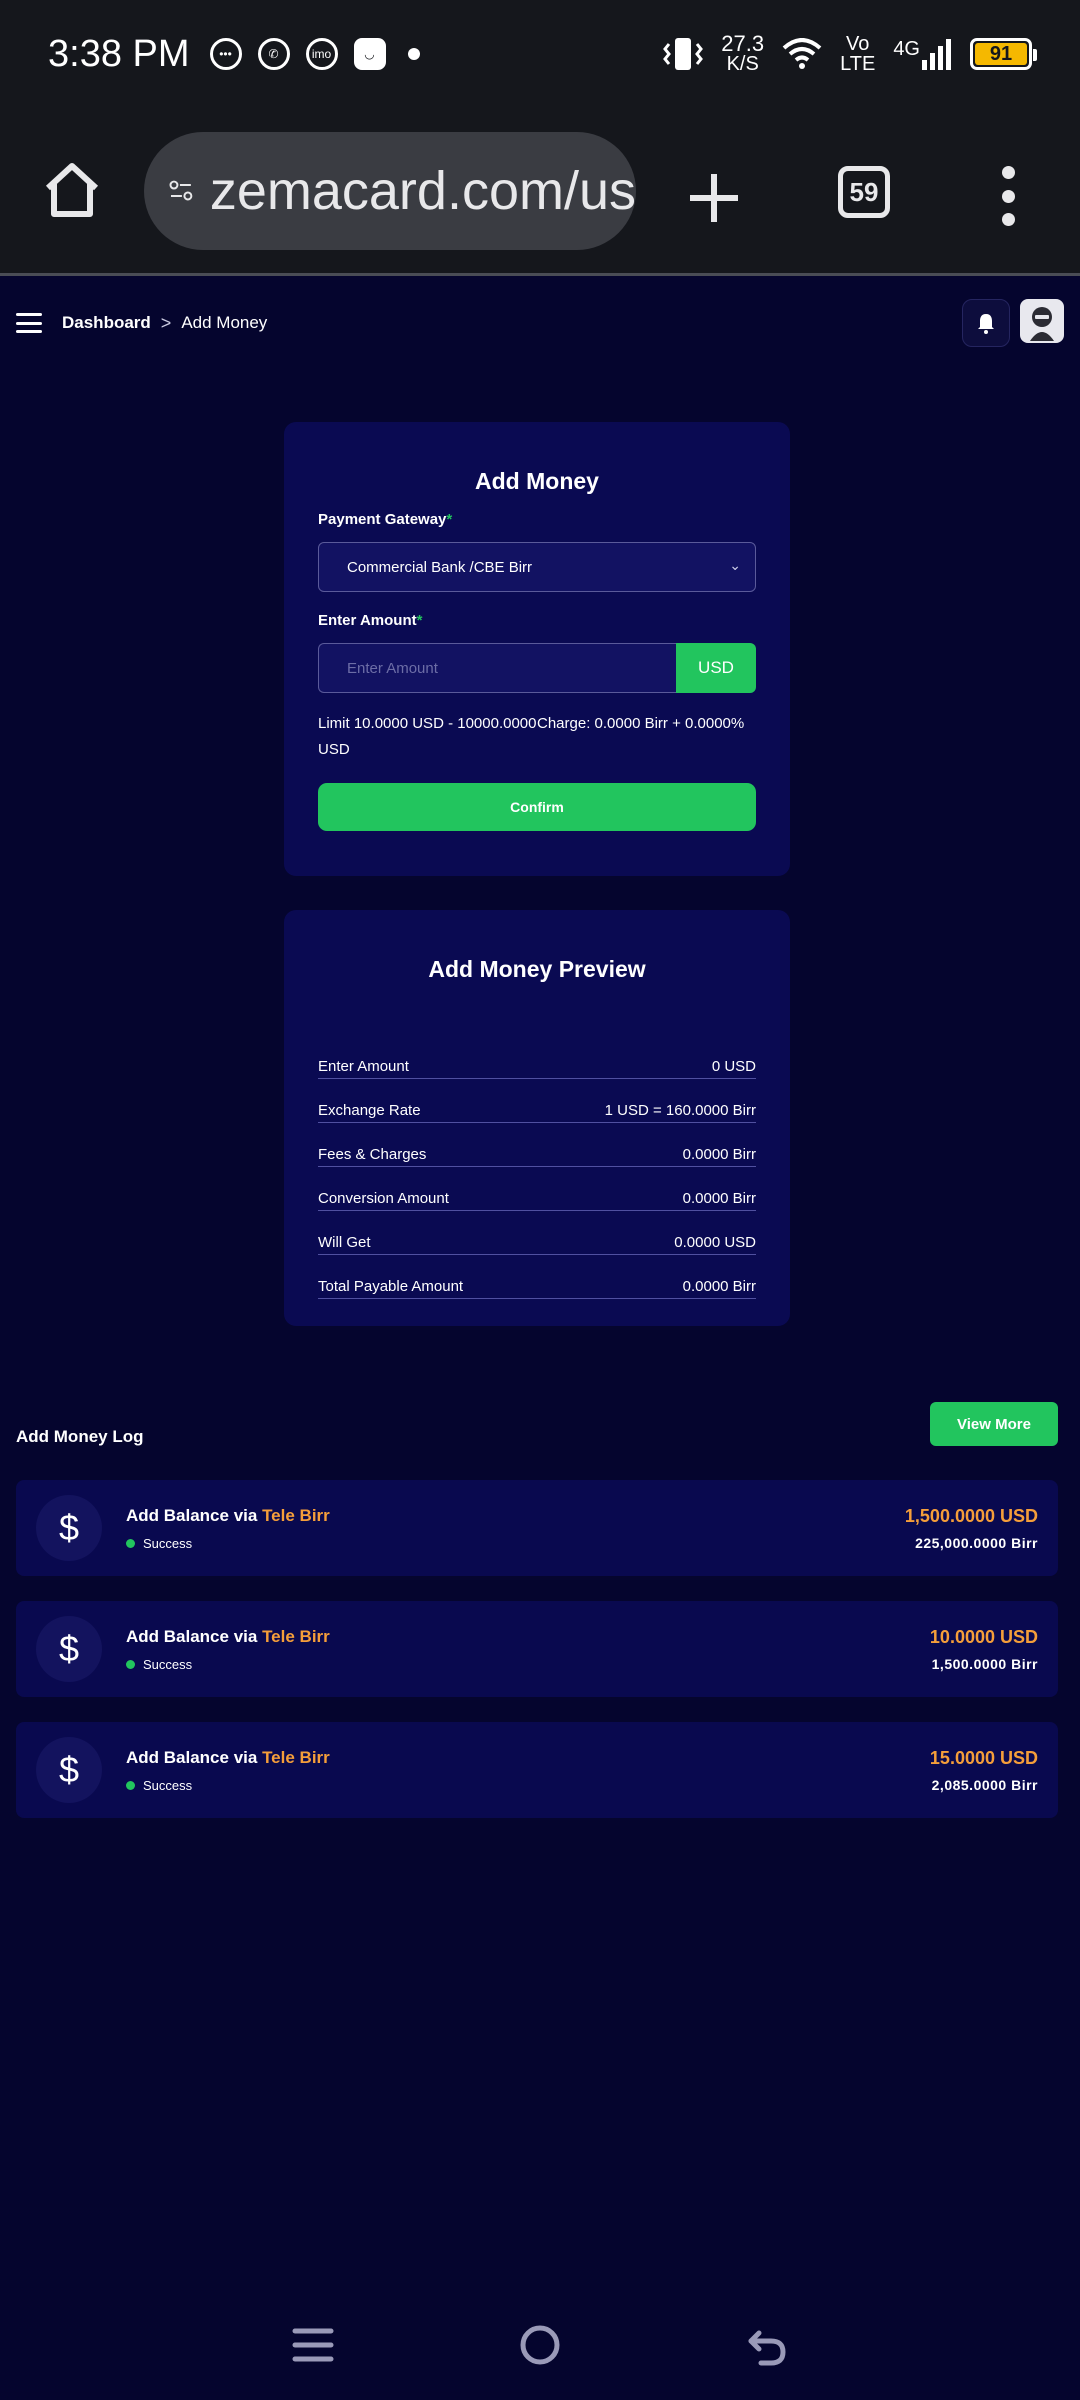 The width and height of the screenshot is (1080, 2400). I want to click on preview-row: Exchange Rate 1 USD = 160.0000 Birr, so click(537, 1101).